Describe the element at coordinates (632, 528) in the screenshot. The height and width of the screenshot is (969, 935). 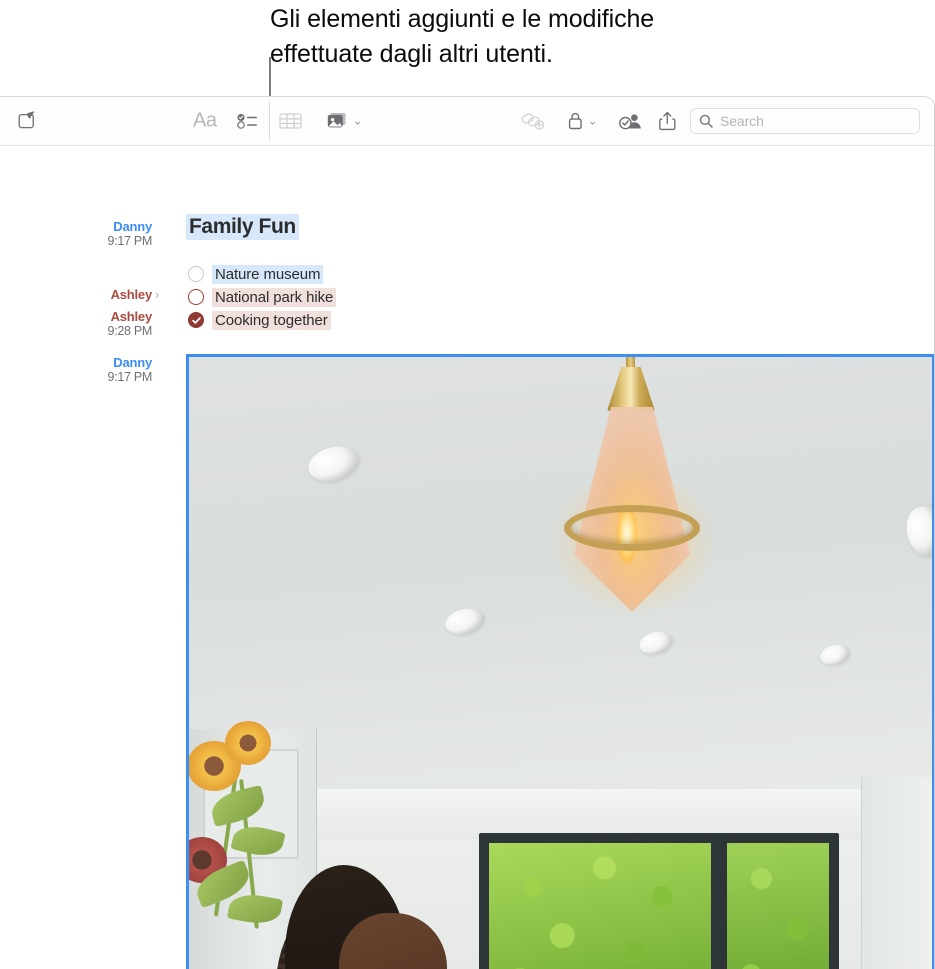
I see `photo-lamp-ring` at that location.